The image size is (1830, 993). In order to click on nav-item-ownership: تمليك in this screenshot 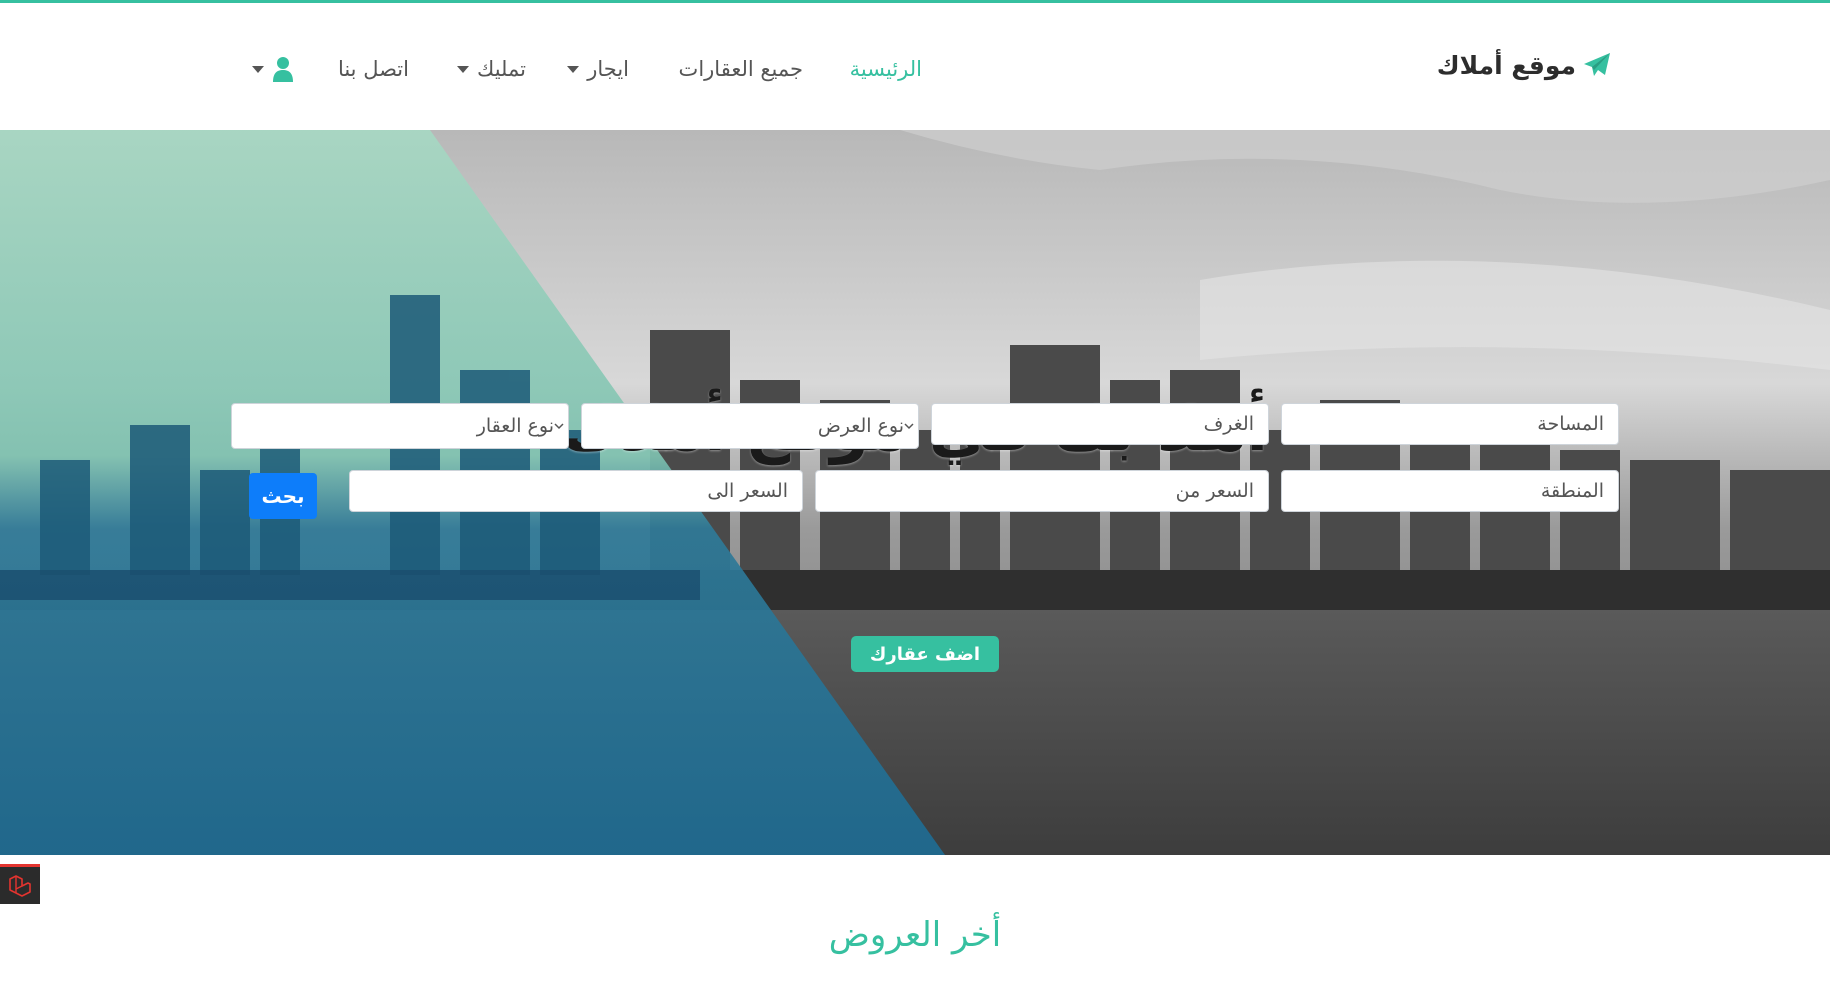, I will do `click(491, 69)`.